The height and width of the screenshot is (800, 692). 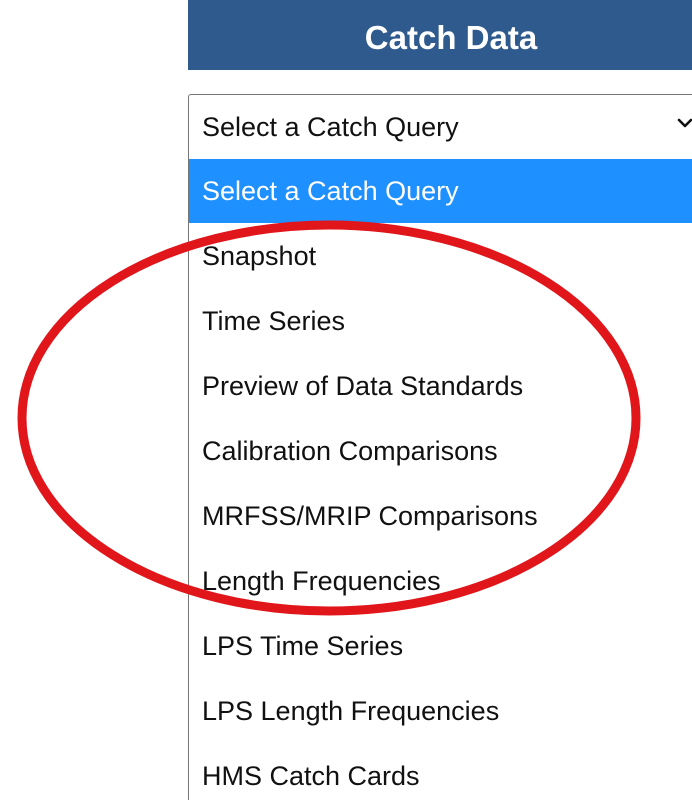 What do you see at coordinates (440, 191) in the screenshot?
I see `option-select-a-catch-query: Select a Catch Query` at bounding box center [440, 191].